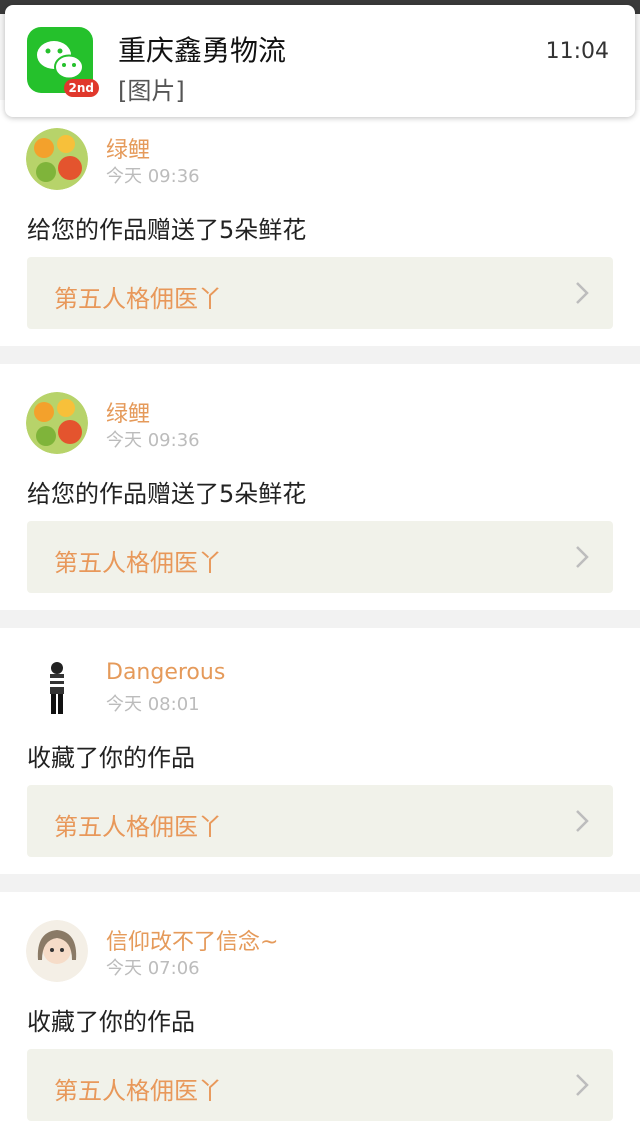 This screenshot has width=640, height=1138. I want to click on username: 信仰改不了信念~, so click(192, 940).